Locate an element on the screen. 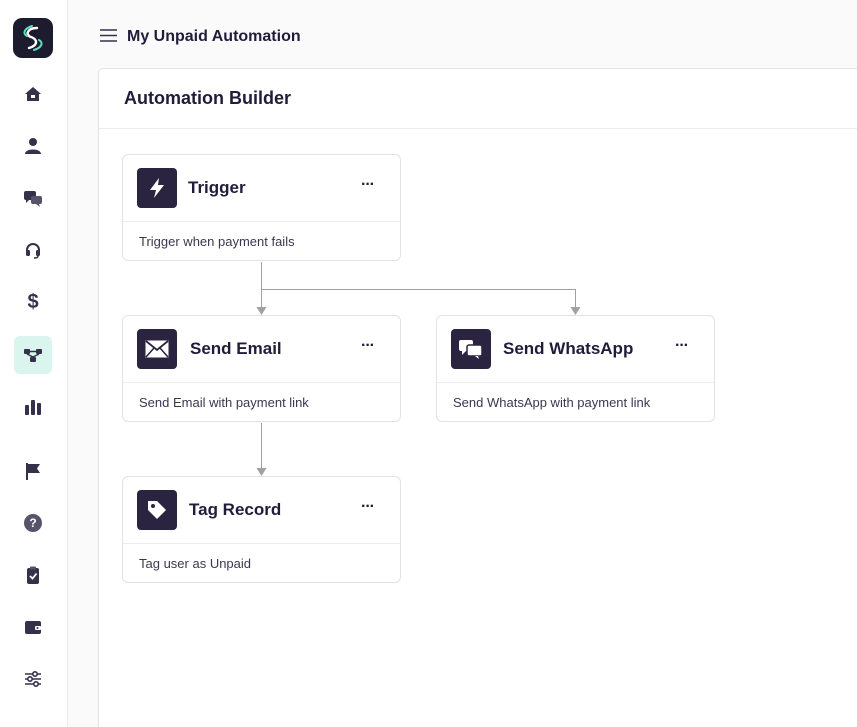  page-title: My Unpaid Automation is located at coordinates (214, 36).